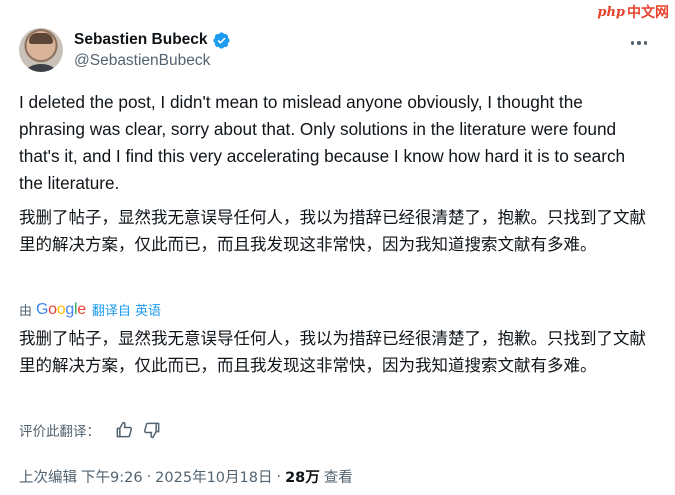 The image size is (675, 495). I want to click on rate-translation: 评价此翻译：, so click(90, 430).